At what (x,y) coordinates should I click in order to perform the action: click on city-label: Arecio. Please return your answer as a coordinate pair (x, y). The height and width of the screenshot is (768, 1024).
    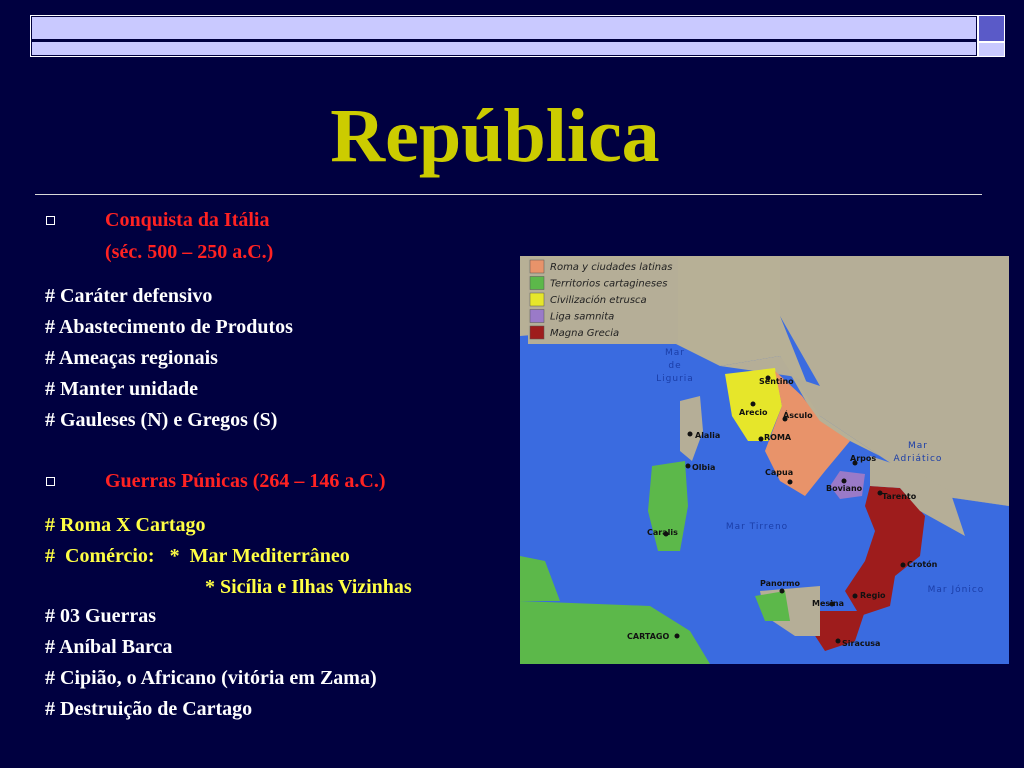
    Looking at the image, I should click on (753, 412).